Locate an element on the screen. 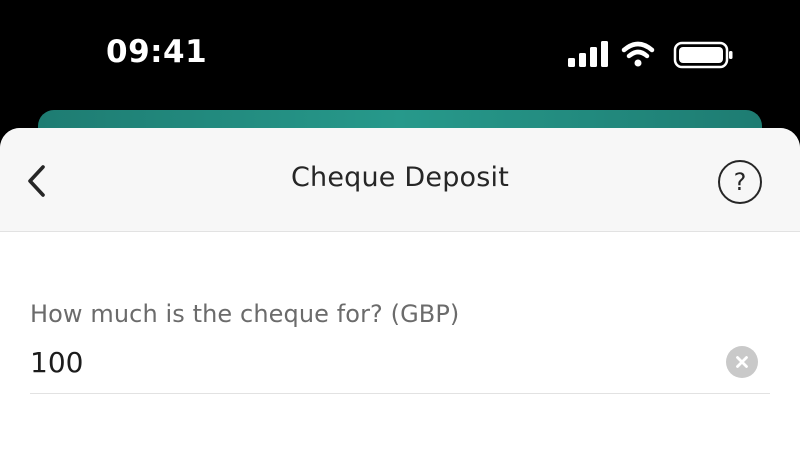 The width and height of the screenshot is (800, 450). amount-label: How much is the cheque for? (GBP) is located at coordinates (245, 314).